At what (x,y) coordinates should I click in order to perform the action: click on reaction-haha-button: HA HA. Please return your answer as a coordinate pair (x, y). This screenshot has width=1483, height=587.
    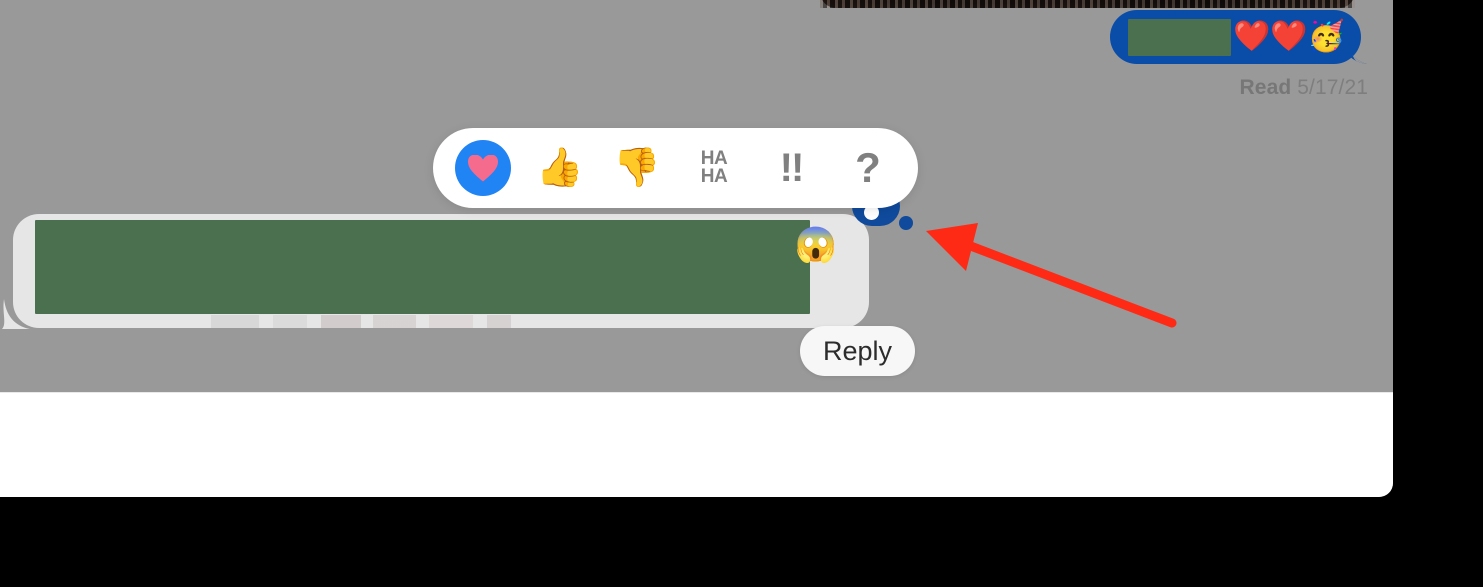
    Looking at the image, I should click on (714, 168).